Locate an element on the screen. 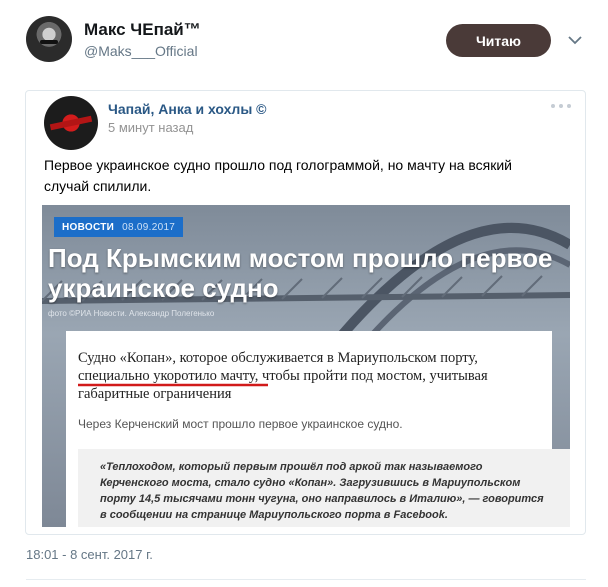 This screenshot has height=587, width=608. group-logo is located at coordinates (71, 123).